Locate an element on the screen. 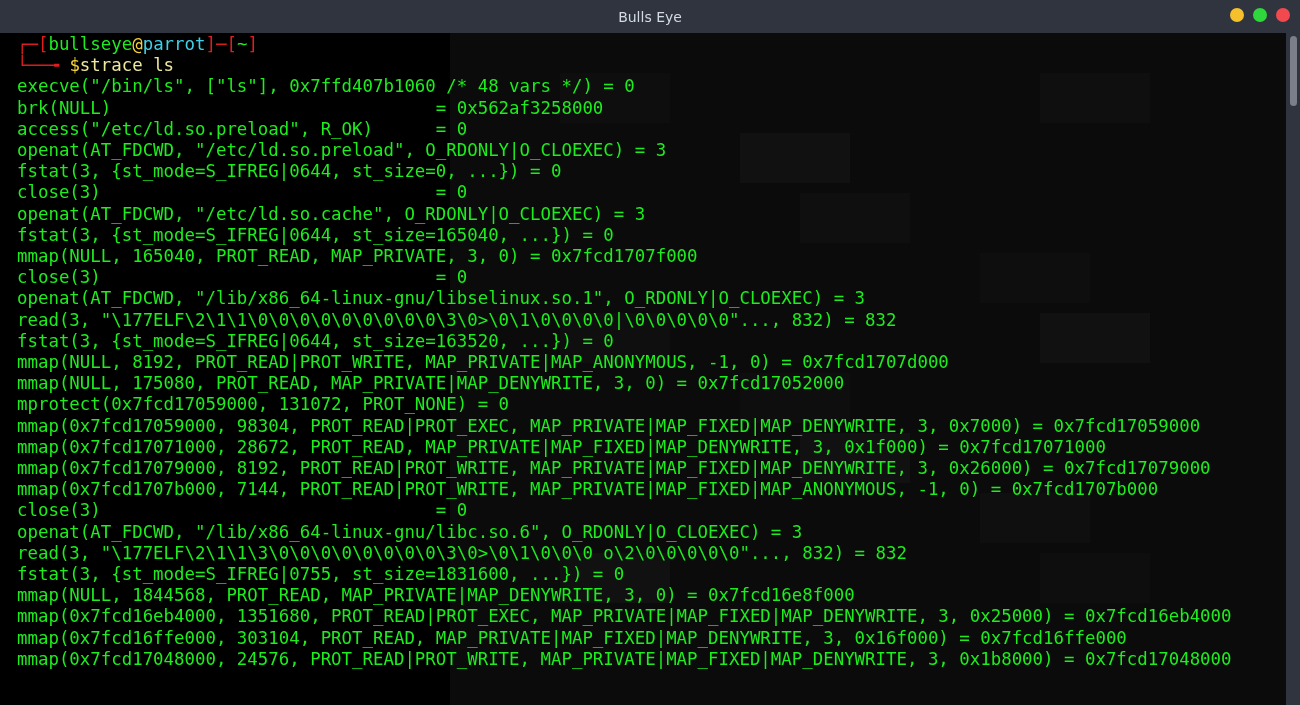  maximize-button is located at coordinates (1260, 15).